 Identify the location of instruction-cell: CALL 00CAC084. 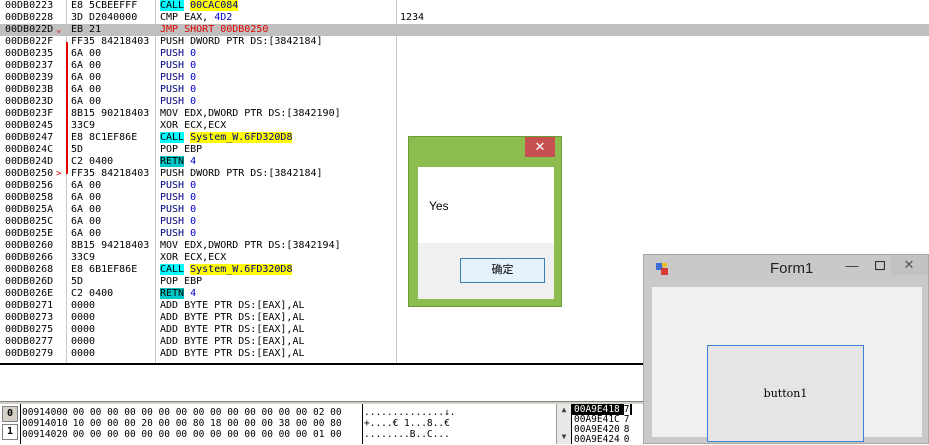
(199, 6).